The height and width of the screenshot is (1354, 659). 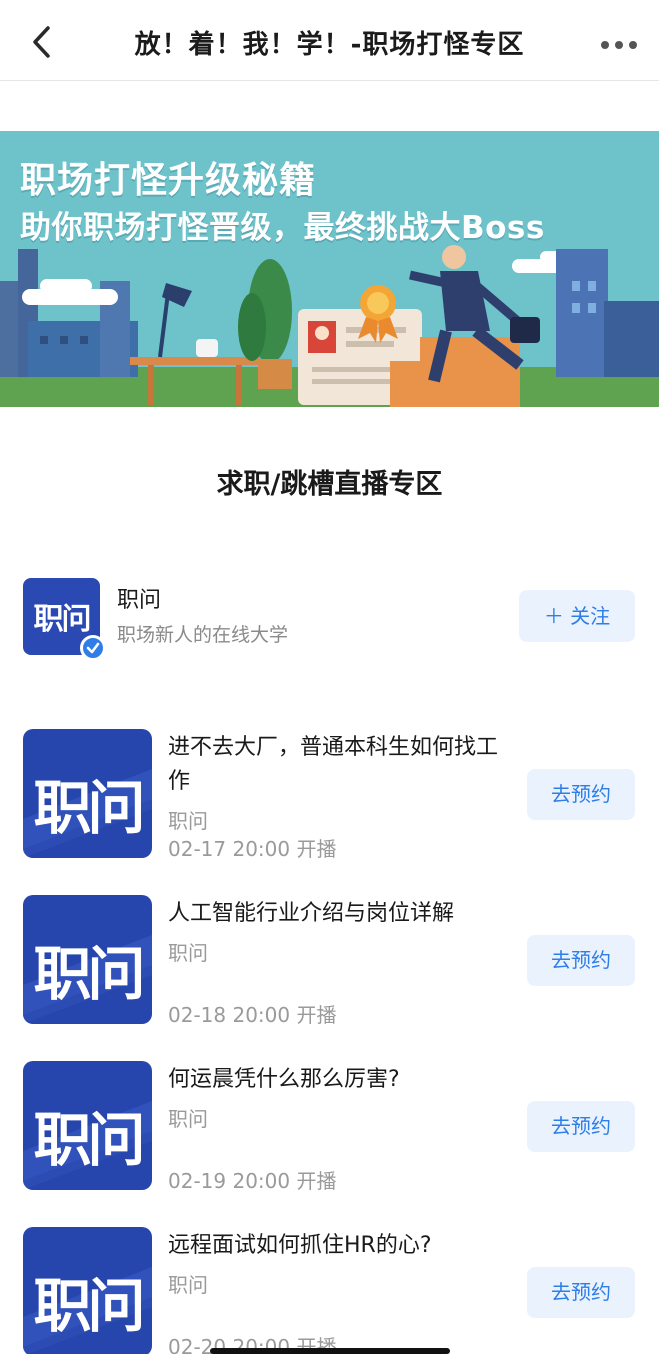 What do you see at coordinates (329, 45) in the screenshot?
I see `page-title: 放！着！我！学！-职场打怪专区` at bounding box center [329, 45].